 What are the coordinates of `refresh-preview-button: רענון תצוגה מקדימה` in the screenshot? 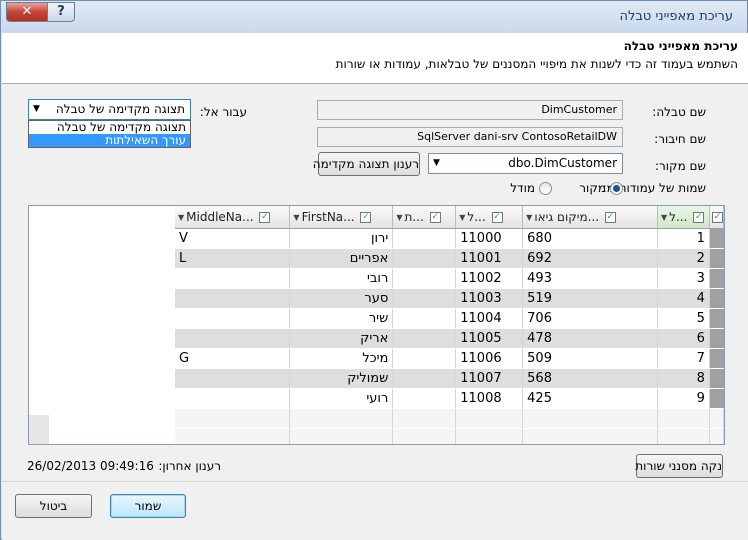 It's located at (366, 164).